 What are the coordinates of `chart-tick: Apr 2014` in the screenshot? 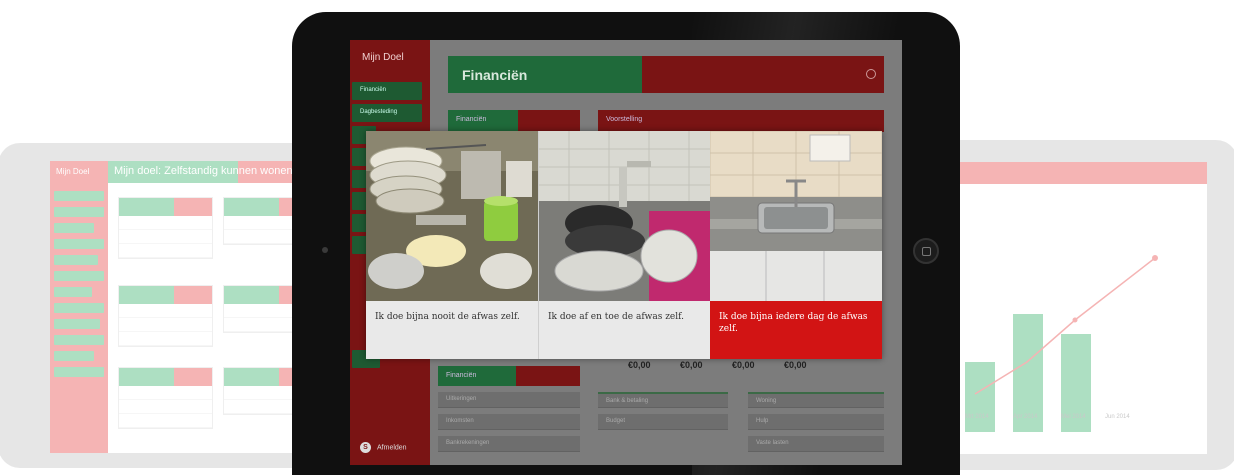 It's located at (1025, 417).